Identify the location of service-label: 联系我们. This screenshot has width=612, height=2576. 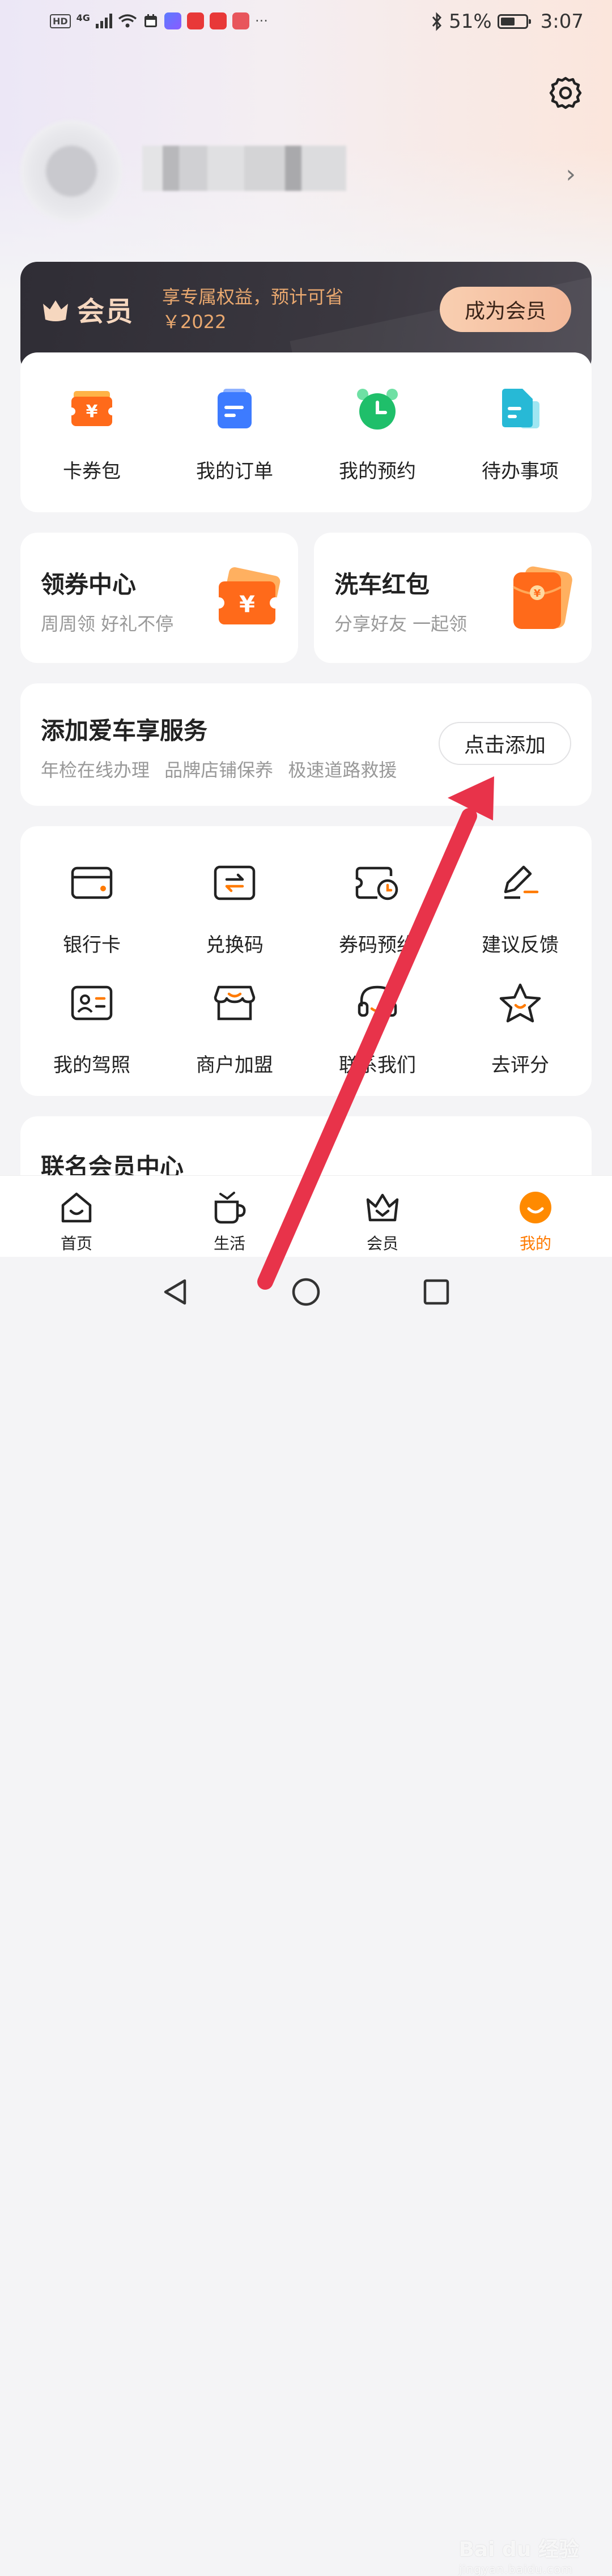
(377, 1065).